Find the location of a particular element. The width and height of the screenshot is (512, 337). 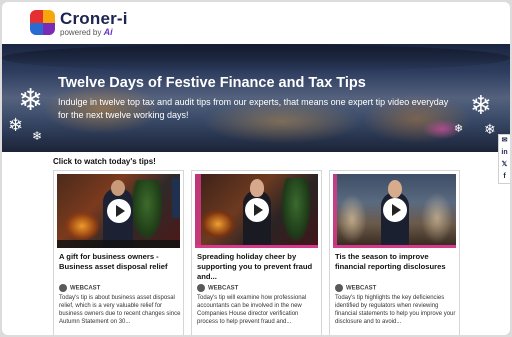

brand-name: Croner-i is located at coordinates (94, 19).